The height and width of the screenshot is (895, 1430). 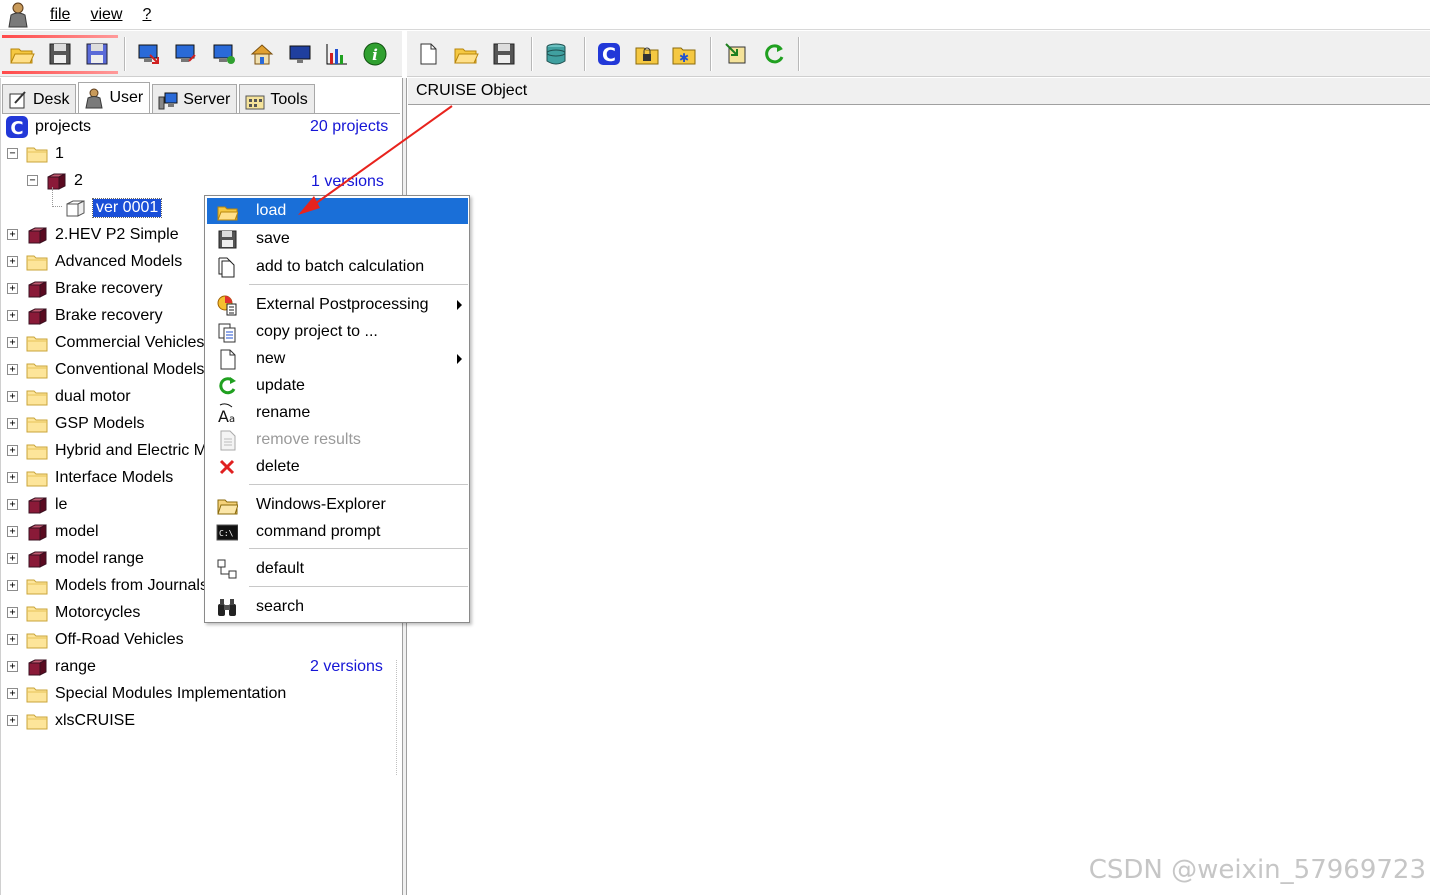 What do you see at coordinates (227, 239) in the screenshot?
I see `floppy-icon` at bounding box center [227, 239].